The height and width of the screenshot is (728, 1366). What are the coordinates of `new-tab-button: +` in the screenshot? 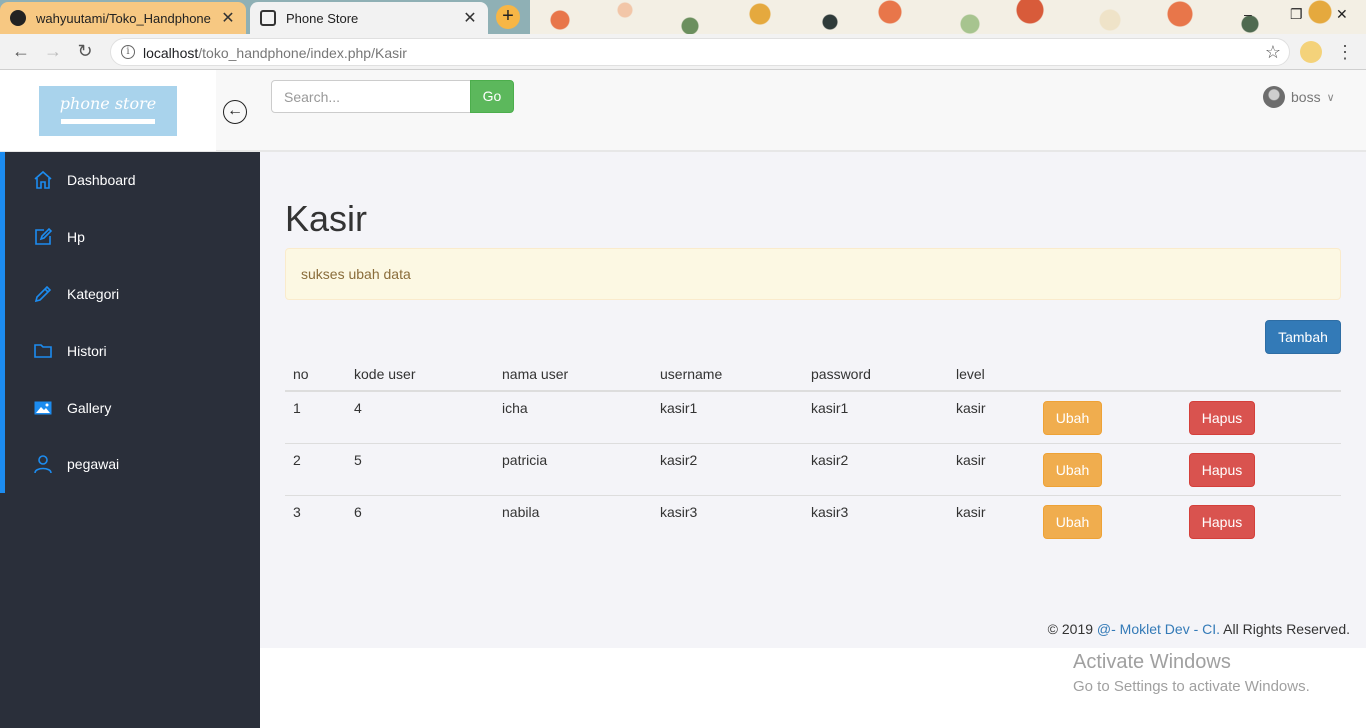 It's located at (508, 17).